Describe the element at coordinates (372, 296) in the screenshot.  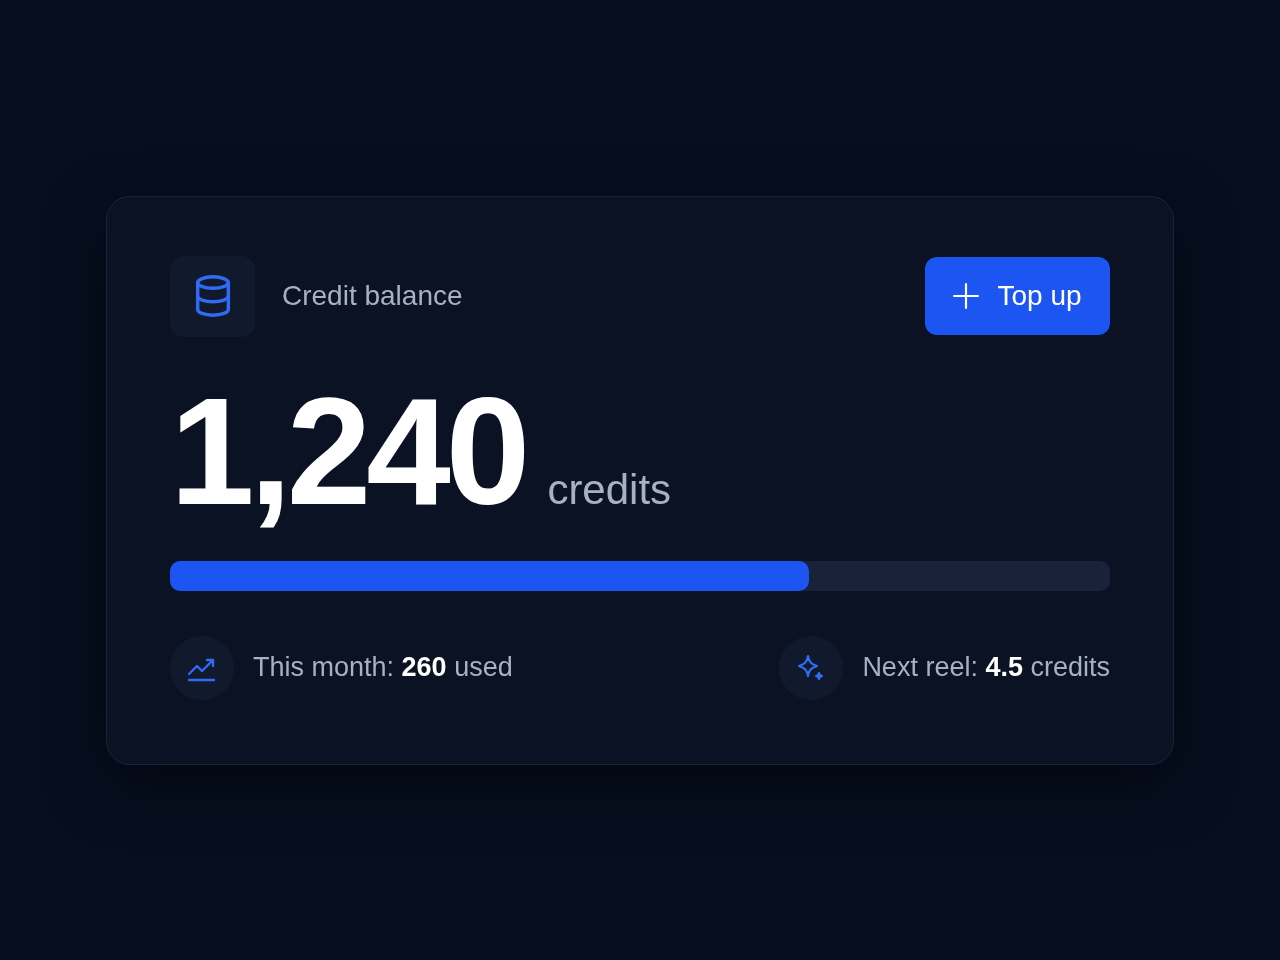
I see `card-title: Credit balance` at that location.